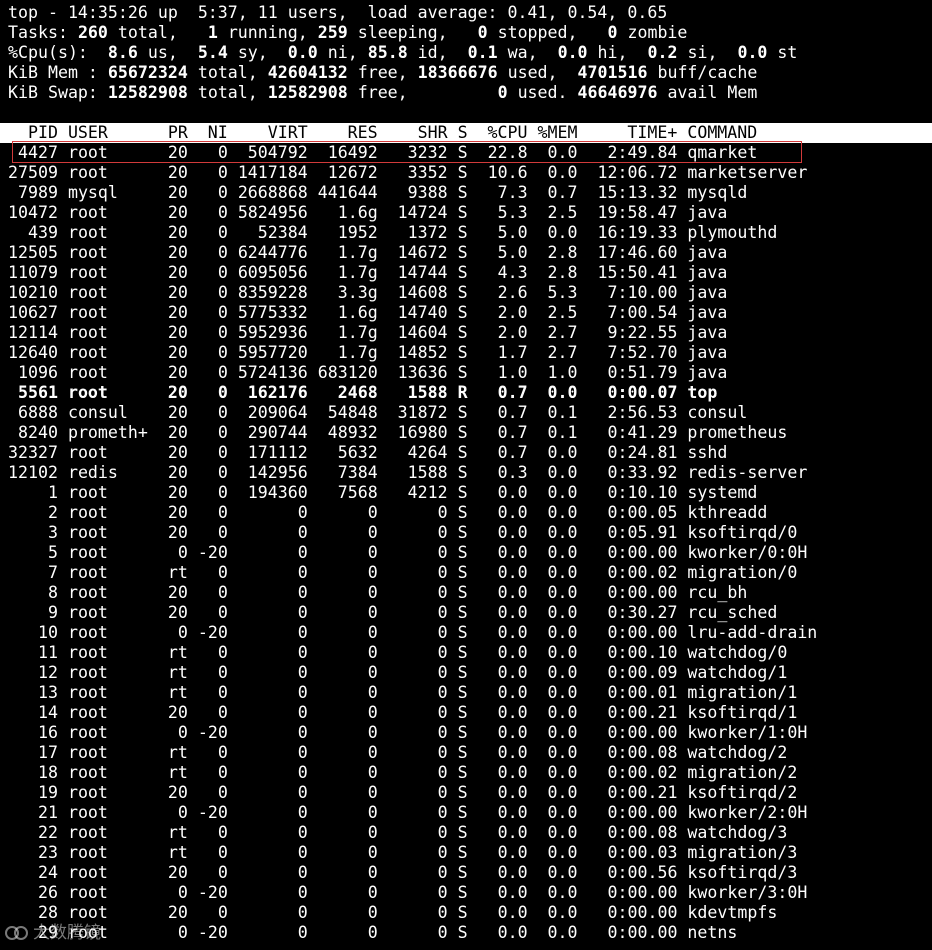 This screenshot has height=950, width=932. Describe the element at coordinates (742, 692) in the screenshot. I see `cell-cmd: migration/1` at that location.